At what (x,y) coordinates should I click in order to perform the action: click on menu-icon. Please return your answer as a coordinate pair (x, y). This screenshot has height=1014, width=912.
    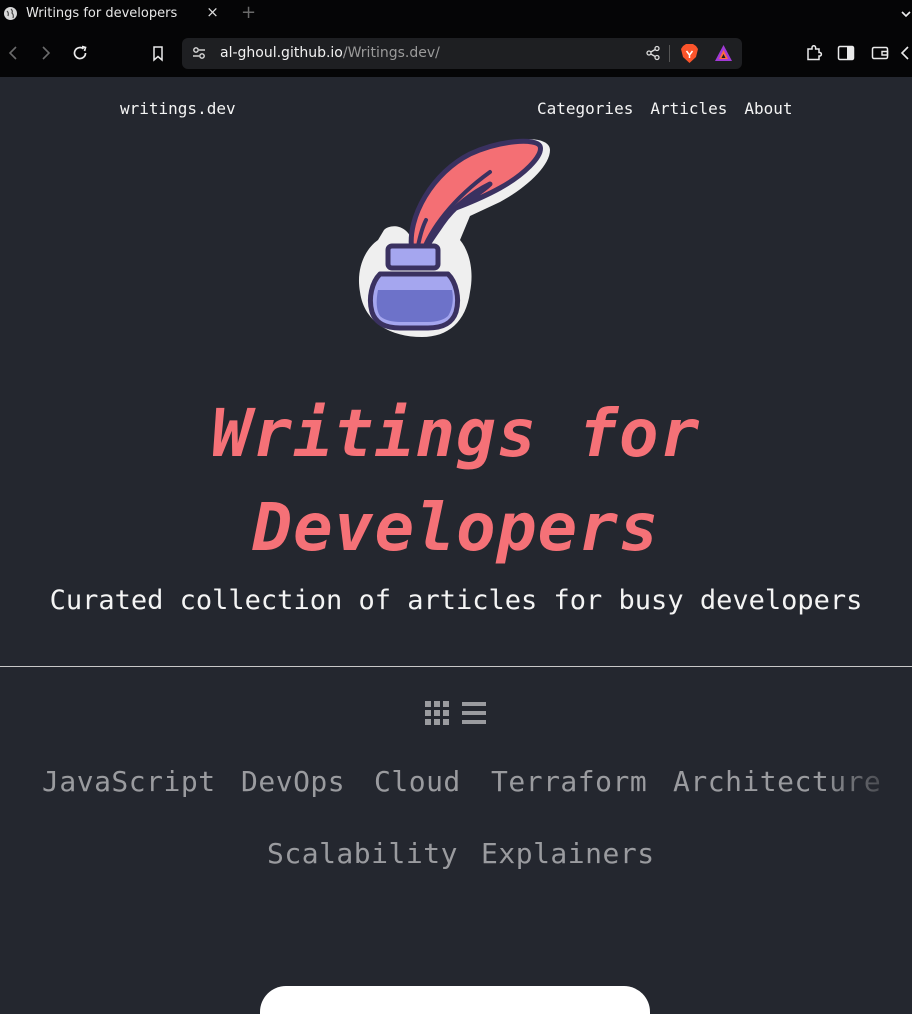
    Looking at the image, I should click on (905, 53).